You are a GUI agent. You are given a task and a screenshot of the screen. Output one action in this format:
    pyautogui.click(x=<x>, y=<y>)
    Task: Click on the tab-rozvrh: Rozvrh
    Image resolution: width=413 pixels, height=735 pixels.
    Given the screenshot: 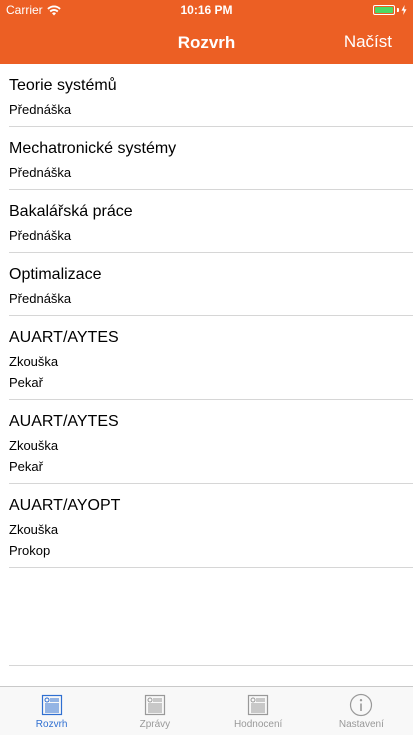 What is the action you would take?
    pyautogui.click(x=51, y=711)
    